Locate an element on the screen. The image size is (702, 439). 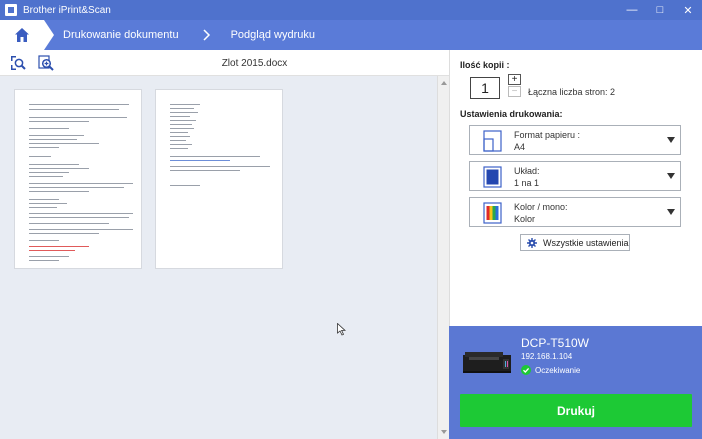
paper-size-label: Format papieru : is located at coordinates (547, 135).